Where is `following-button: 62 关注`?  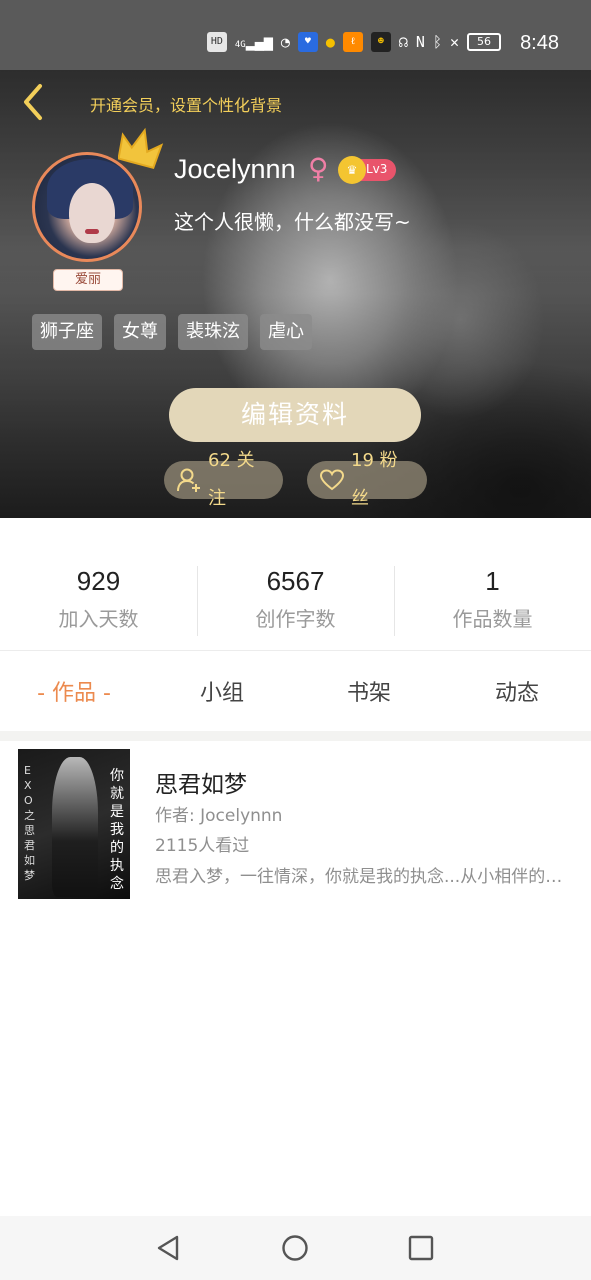 following-button: 62 关注 is located at coordinates (223, 479).